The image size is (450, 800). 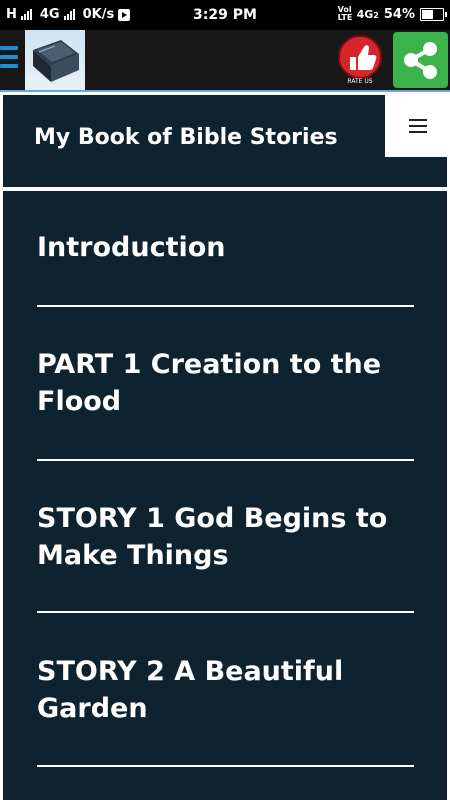 I want to click on list-item-label: PART 1 Creation to the Flood, so click(x=227, y=383).